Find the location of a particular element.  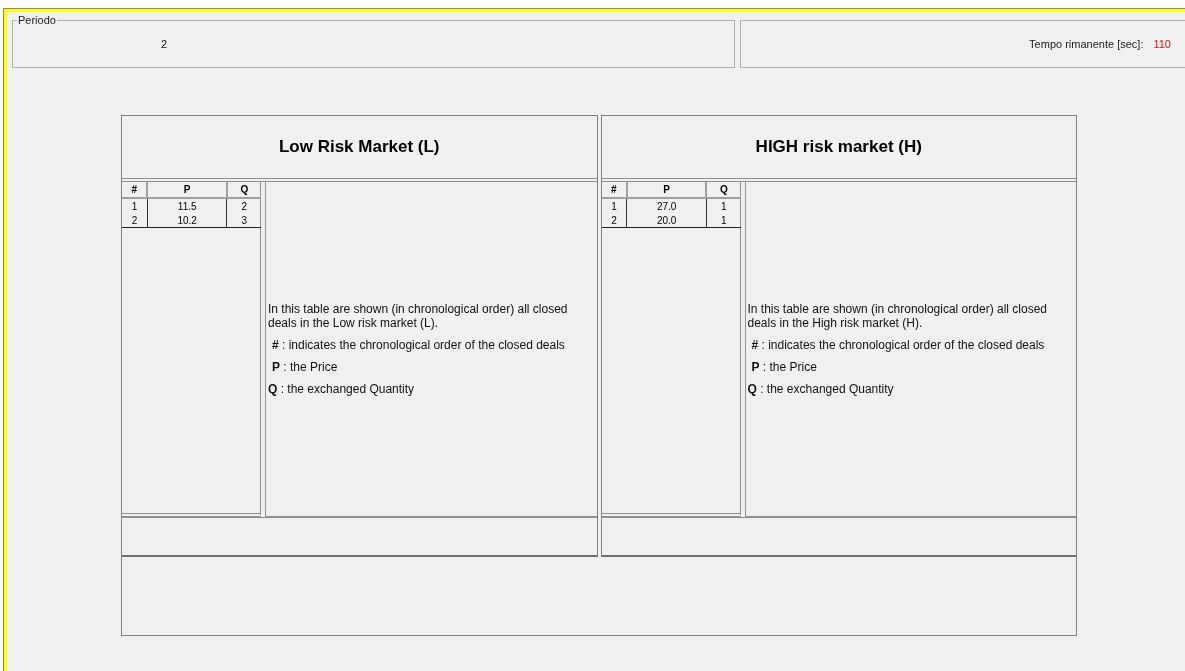

description-text: In this table are shown (in chronological order) all closed deals in the Low risk market (L). is located at coordinates (418, 316).